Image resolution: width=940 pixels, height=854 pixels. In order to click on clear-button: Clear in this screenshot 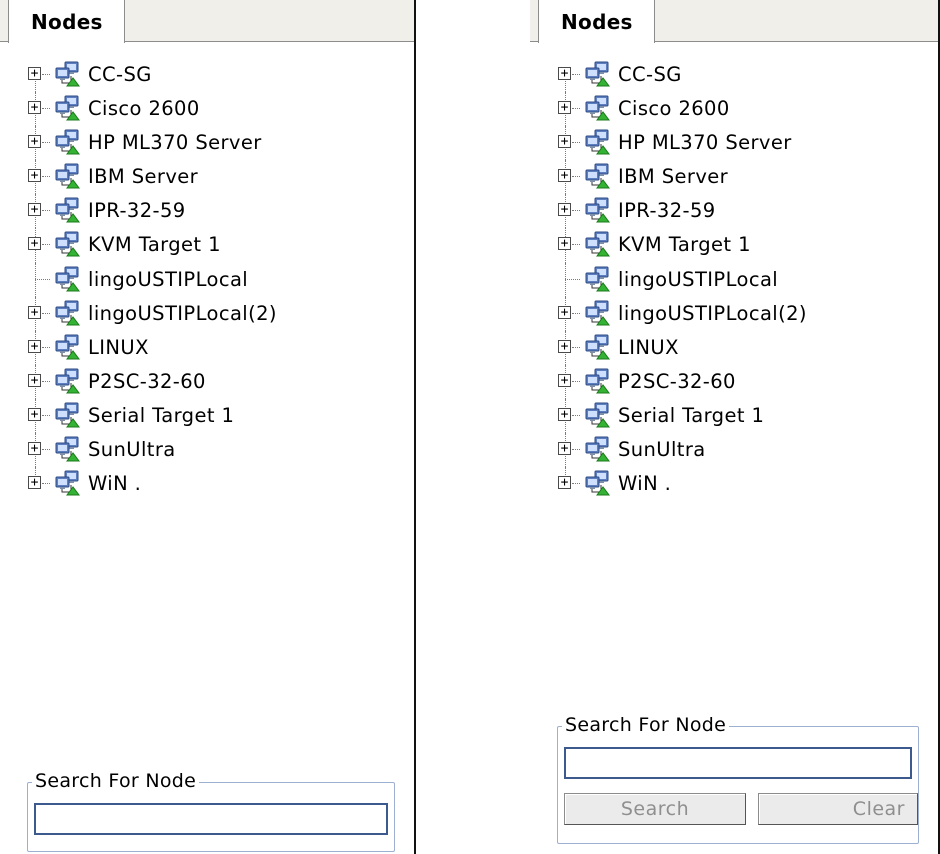, I will do `click(838, 809)`.